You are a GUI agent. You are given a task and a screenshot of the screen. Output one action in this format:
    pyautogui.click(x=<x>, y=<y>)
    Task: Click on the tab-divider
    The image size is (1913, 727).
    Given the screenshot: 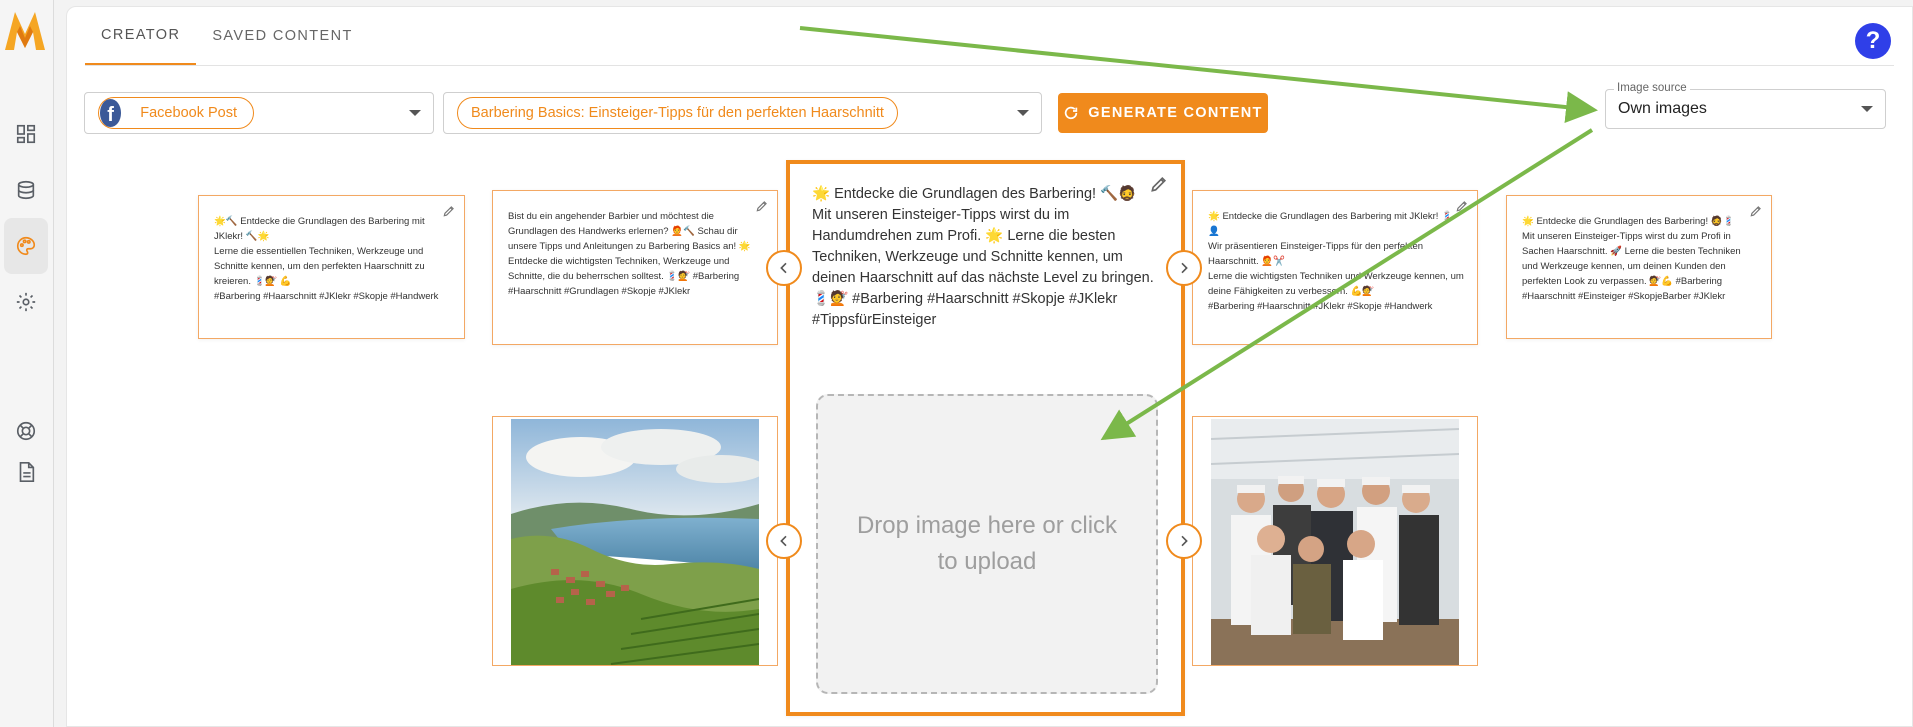 What is the action you would take?
    pyautogui.click(x=989, y=65)
    